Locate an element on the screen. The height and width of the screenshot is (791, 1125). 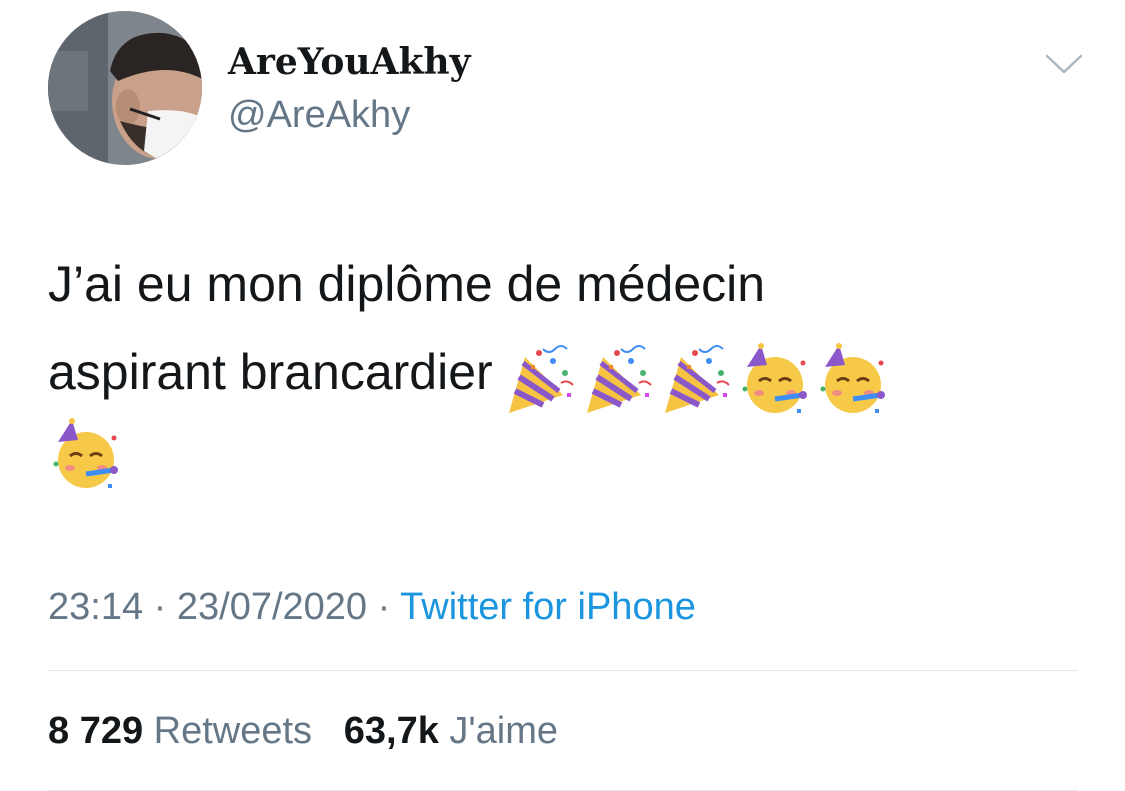
tweet-date: 23/07/2020 is located at coordinates (272, 607).